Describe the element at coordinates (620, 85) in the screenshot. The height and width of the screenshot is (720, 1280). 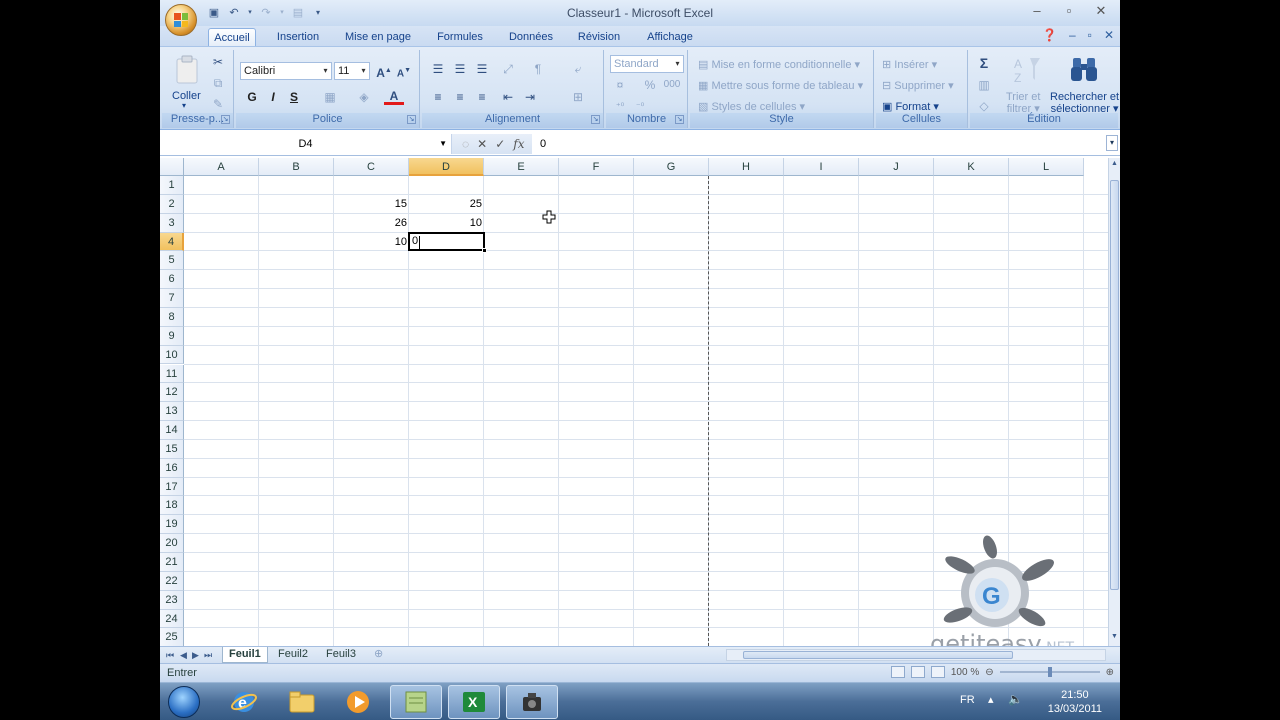
I see `currency-icon: ¤` at that location.